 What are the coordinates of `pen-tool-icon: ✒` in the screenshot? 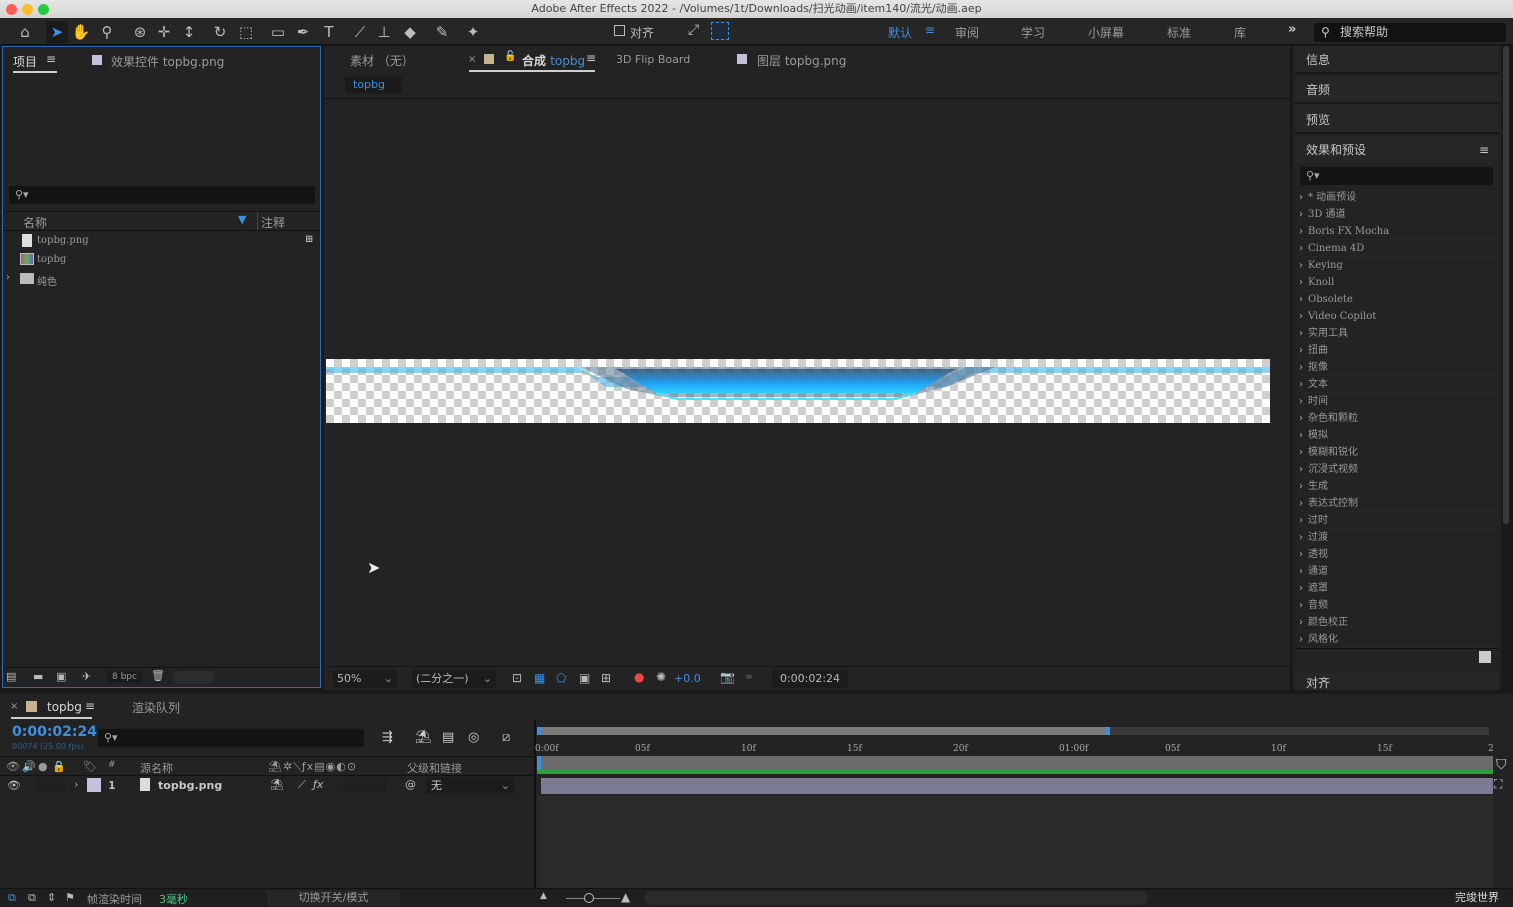 It's located at (303, 32).